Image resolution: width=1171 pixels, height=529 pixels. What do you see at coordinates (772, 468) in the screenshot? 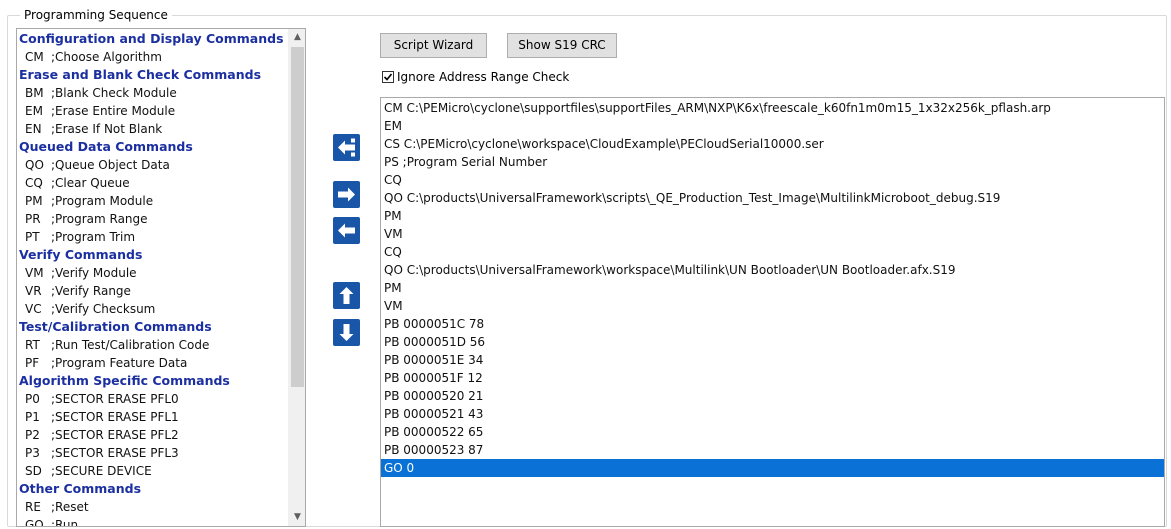
I see `sequence-row-selected: GO 0` at bounding box center [772, 468].